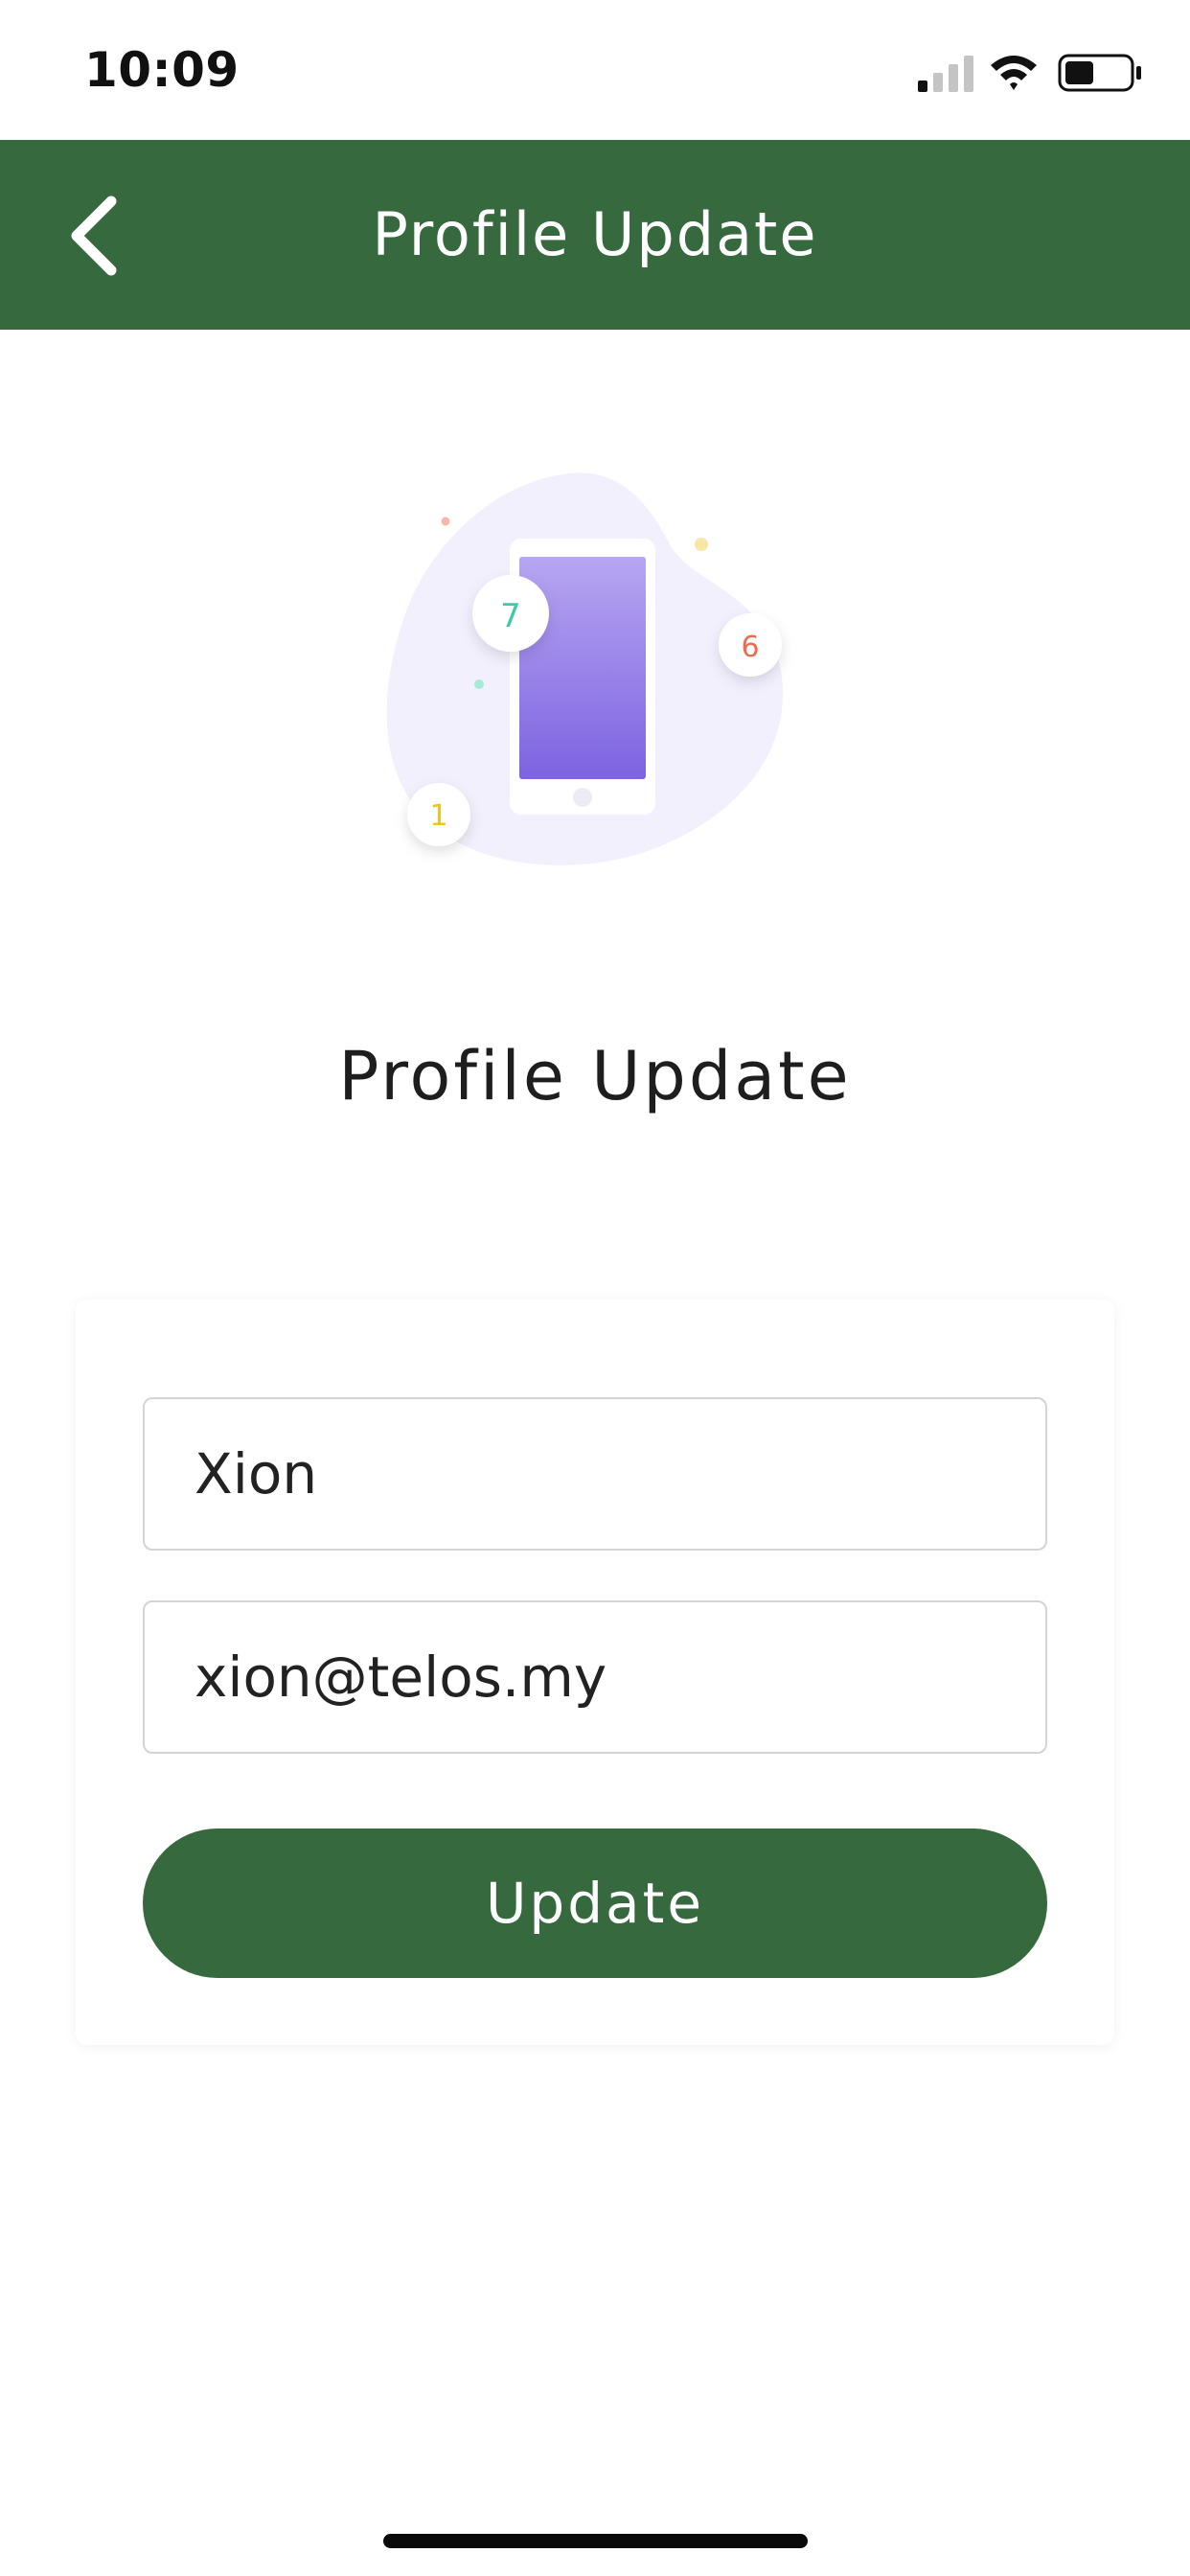  I want to click on nav-bar: Profile Update, so click(595, 235).